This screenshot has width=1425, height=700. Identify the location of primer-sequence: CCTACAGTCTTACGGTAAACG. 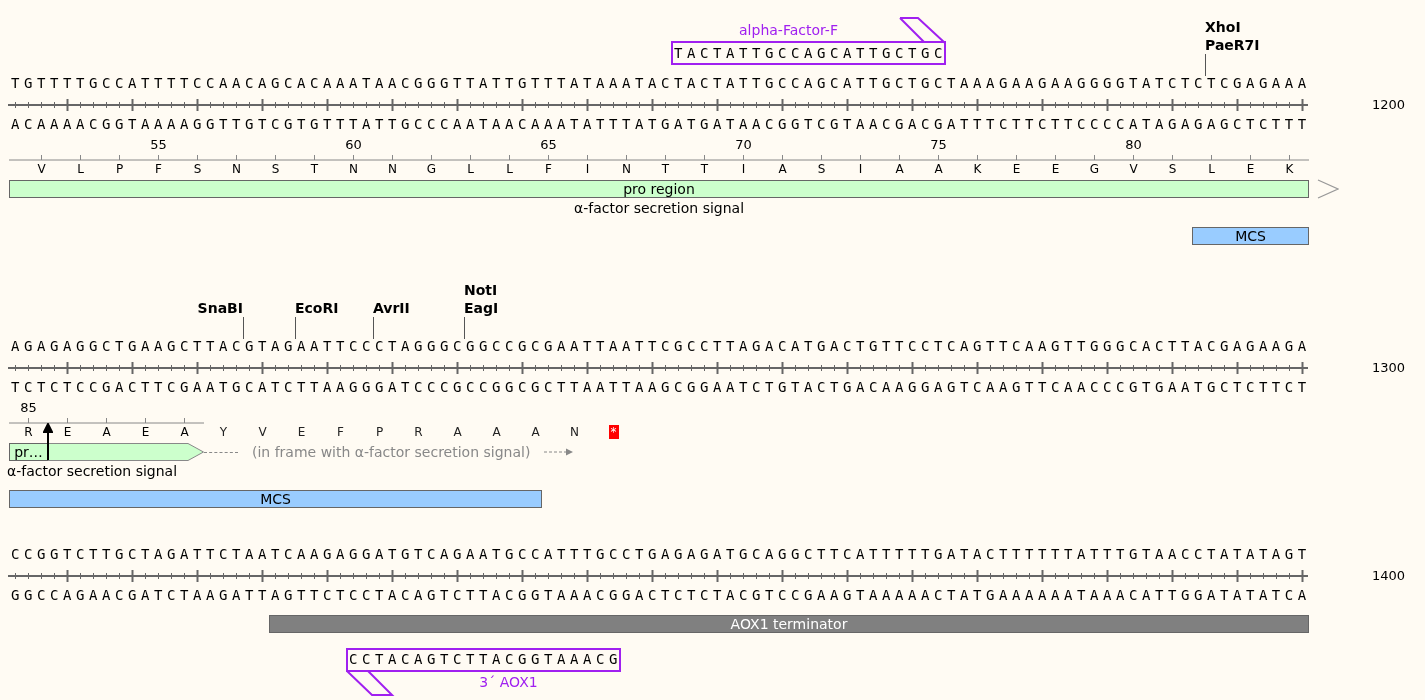
(485, 659).